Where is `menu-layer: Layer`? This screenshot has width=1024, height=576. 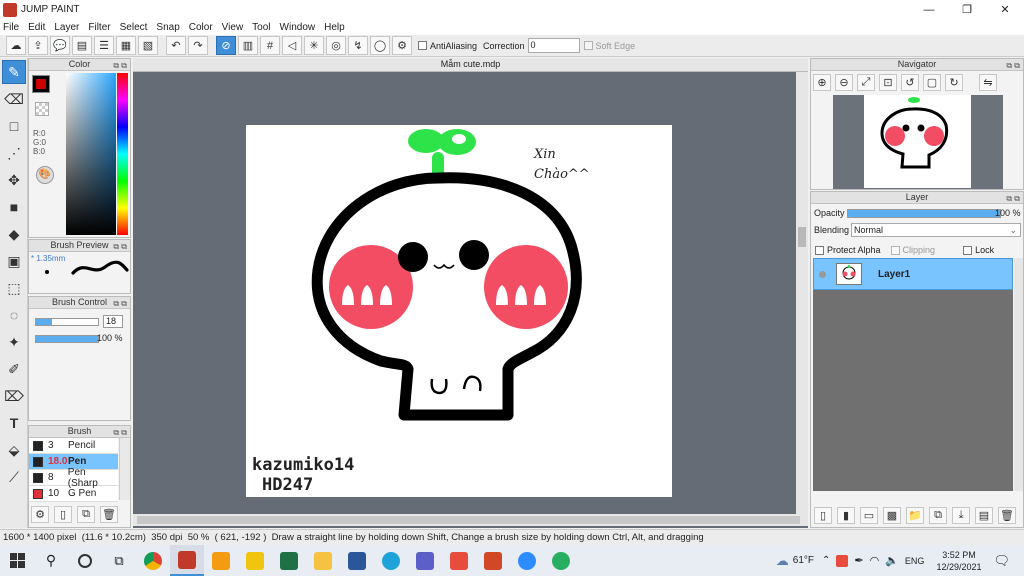 menu-layer: Layer is located at coordinates (66, 27).